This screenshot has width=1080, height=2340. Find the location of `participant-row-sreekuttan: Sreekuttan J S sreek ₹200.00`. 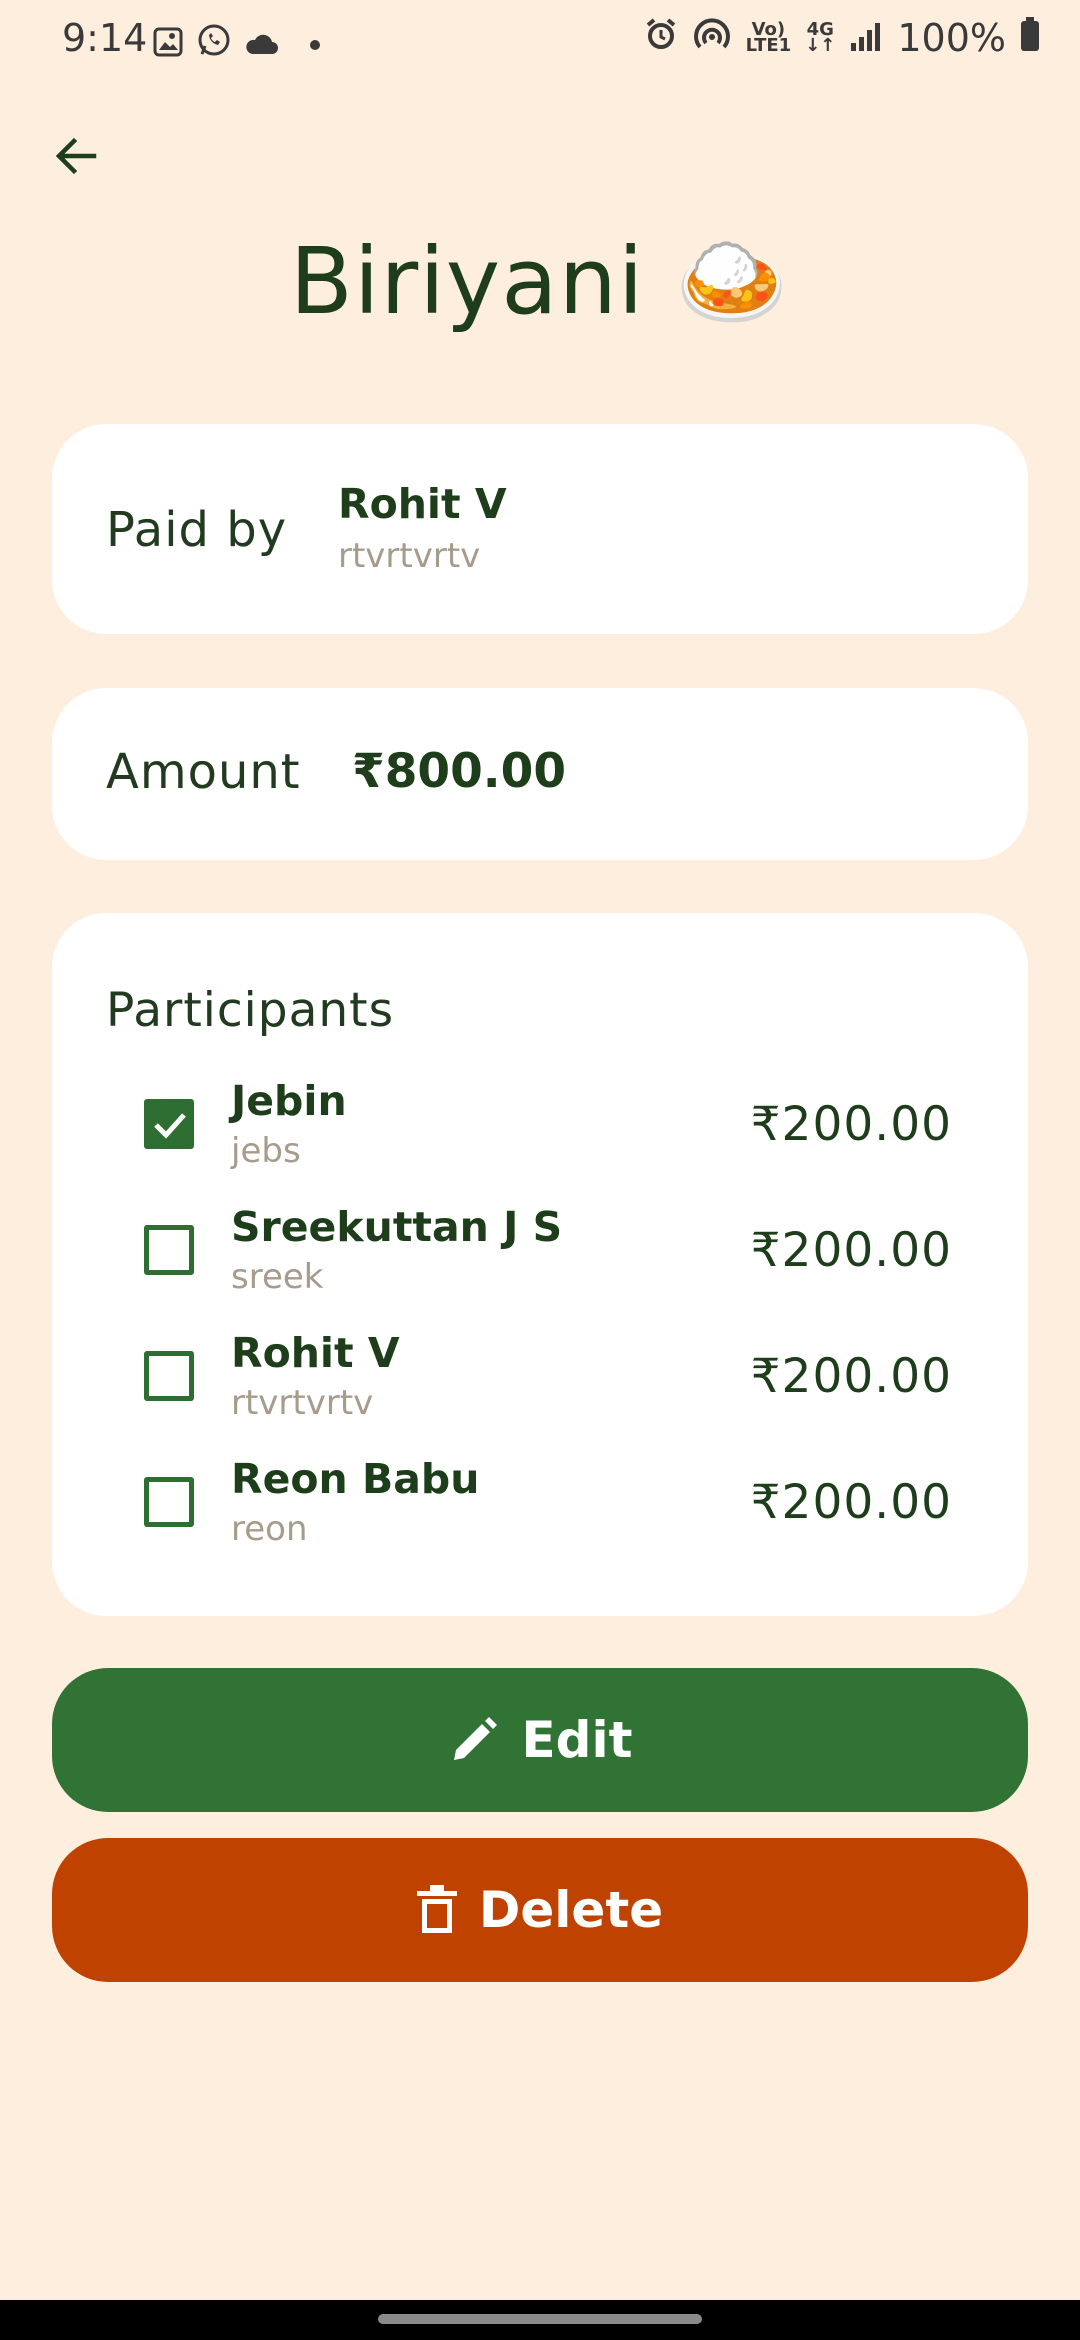

participant-row-sreekuttan: Sreekuttan J S sreek ₹200.00 is located at coordinates (540, 1258).